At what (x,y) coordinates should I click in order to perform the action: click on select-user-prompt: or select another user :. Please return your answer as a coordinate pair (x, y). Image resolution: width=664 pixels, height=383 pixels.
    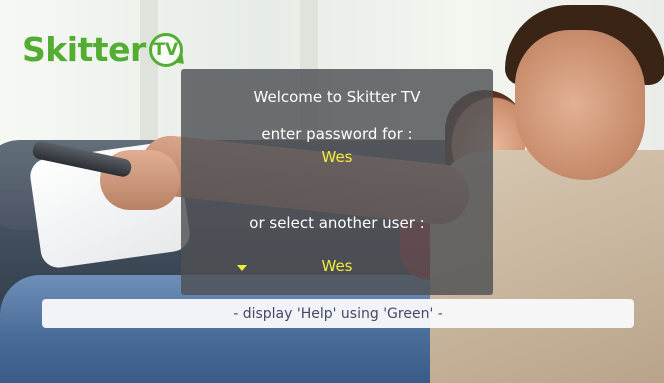
    Looking at the image, I should click on (337, 223).